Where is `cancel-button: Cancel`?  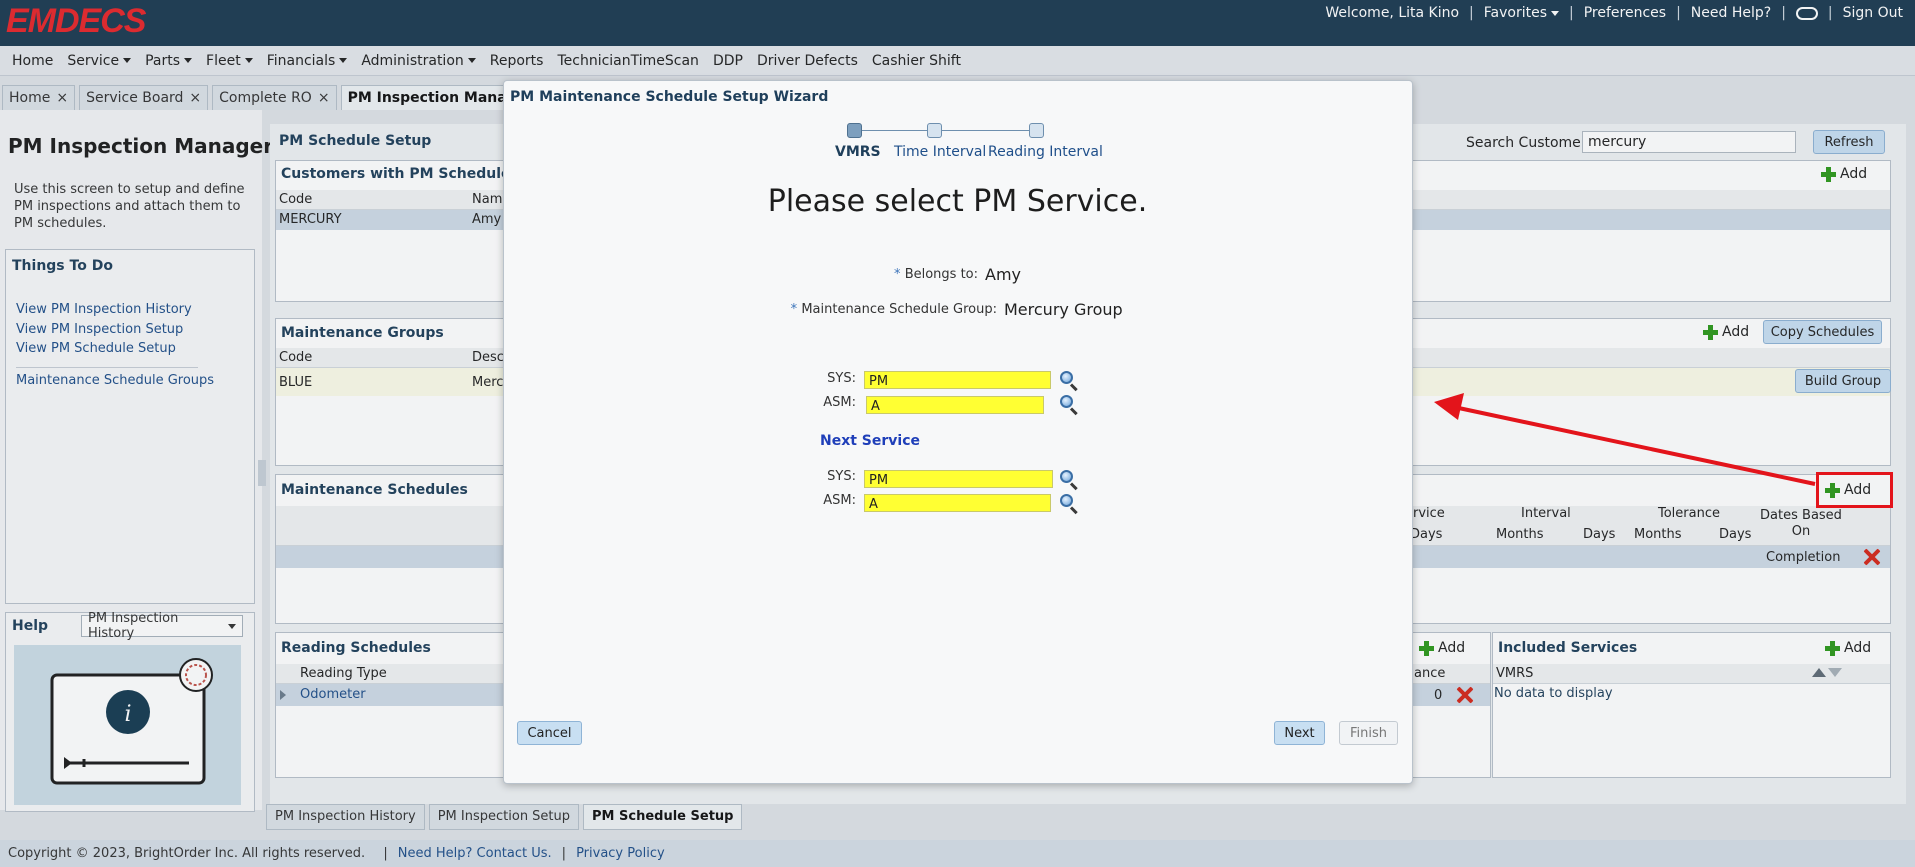
cancel-button: Cancel is located at coordinates (549, 733).